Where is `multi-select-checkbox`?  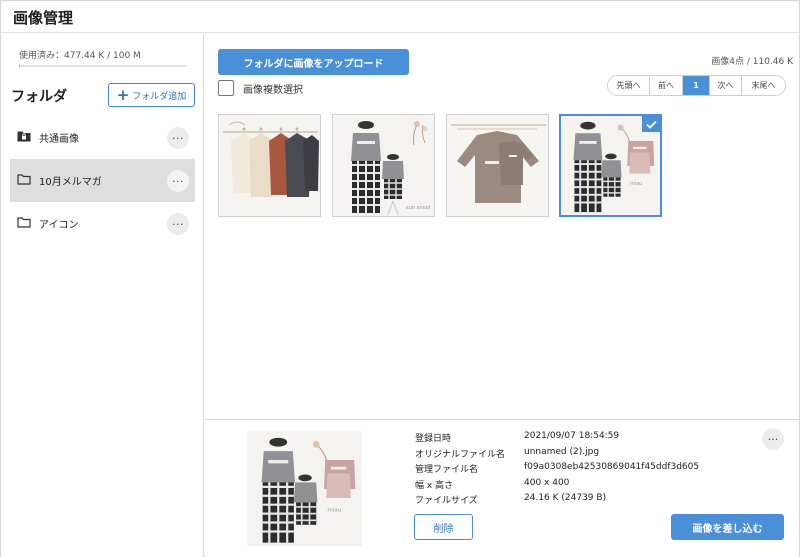 multi-select-checkbox is located at coordinates (226, 88).